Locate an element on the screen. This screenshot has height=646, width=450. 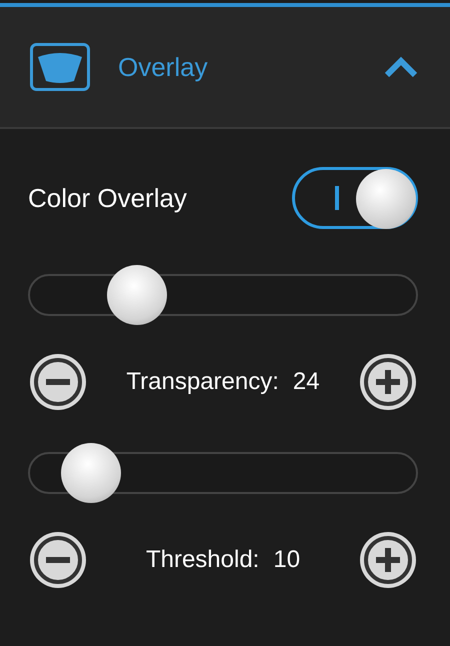
toggle-label: Color Overlay is located at coordinates (107, 198).